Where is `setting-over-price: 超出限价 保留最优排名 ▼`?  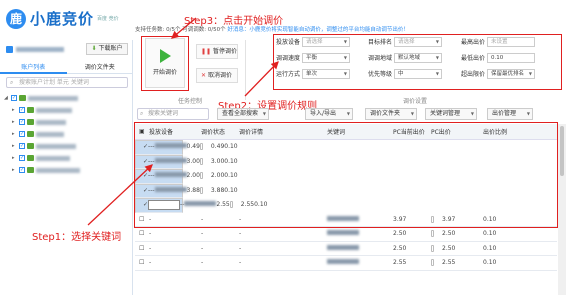 setting-over-price: 超出限价 保留最优排名 ▼ is located at coordinates (498, 73).